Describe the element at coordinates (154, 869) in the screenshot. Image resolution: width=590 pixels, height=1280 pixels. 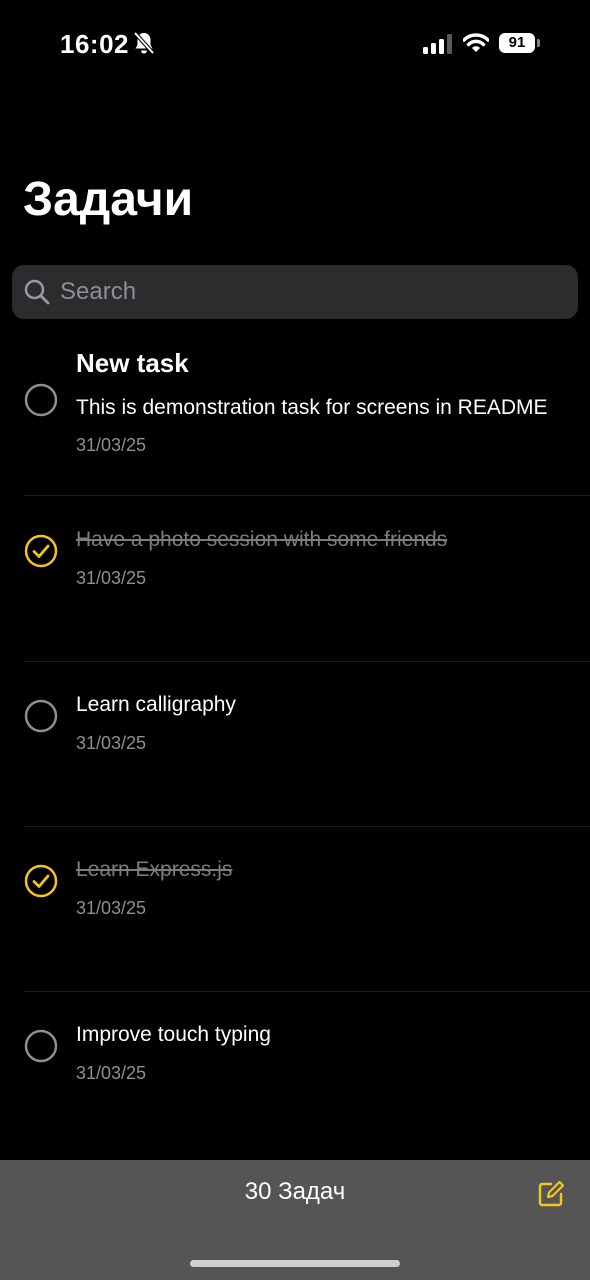
I see `task-text: Learn Express.js` at that location.